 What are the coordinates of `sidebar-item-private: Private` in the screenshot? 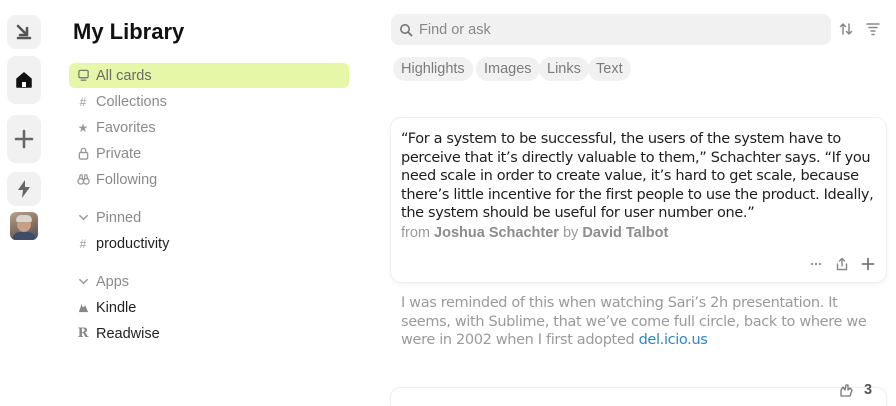 It's located at (209, 153).